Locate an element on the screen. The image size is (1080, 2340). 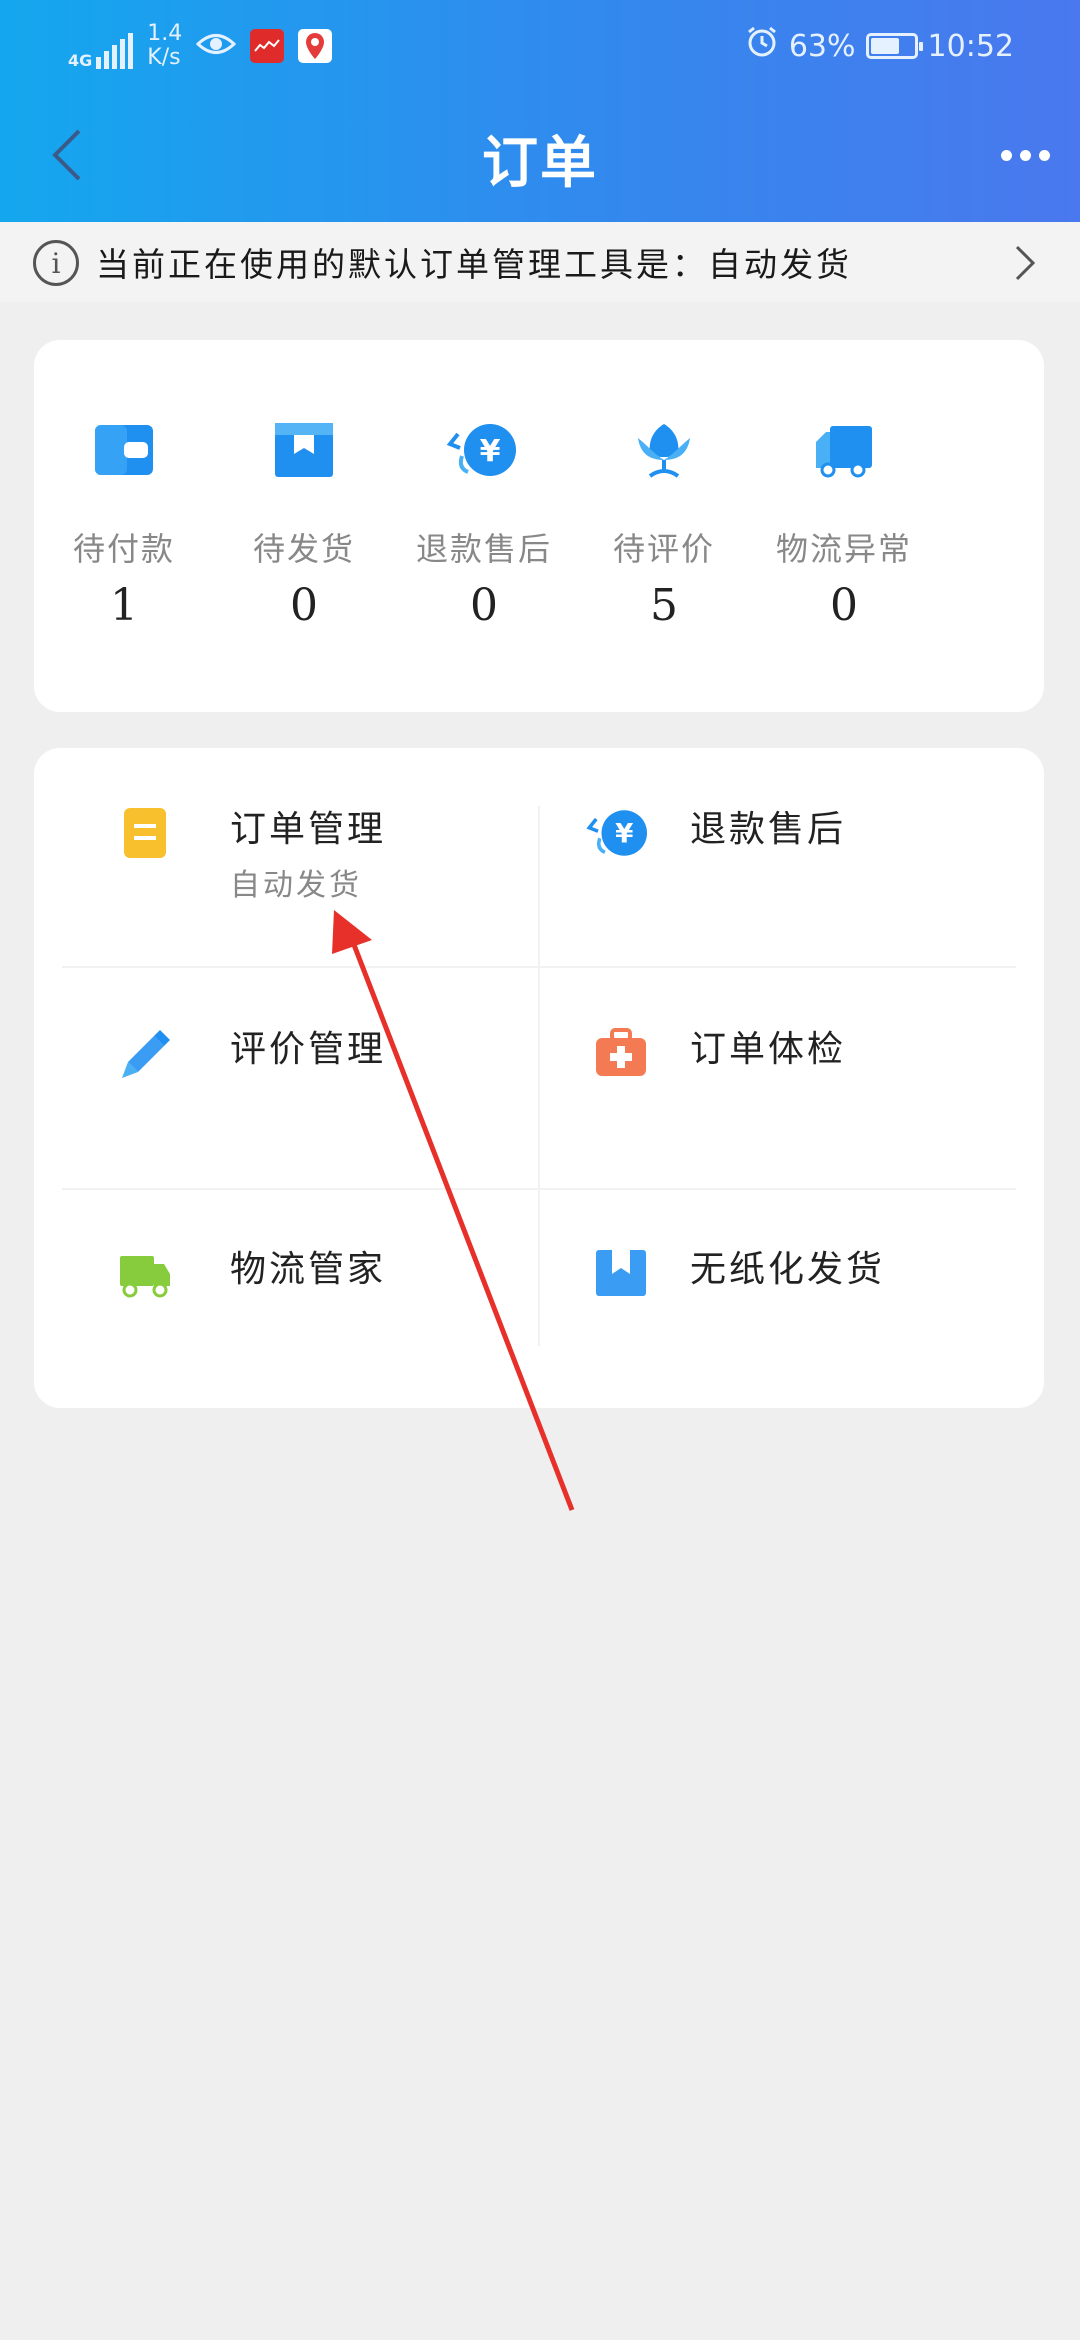
stat-logistics-exception: 物流异常 0 is located at coordinates (844, 525).